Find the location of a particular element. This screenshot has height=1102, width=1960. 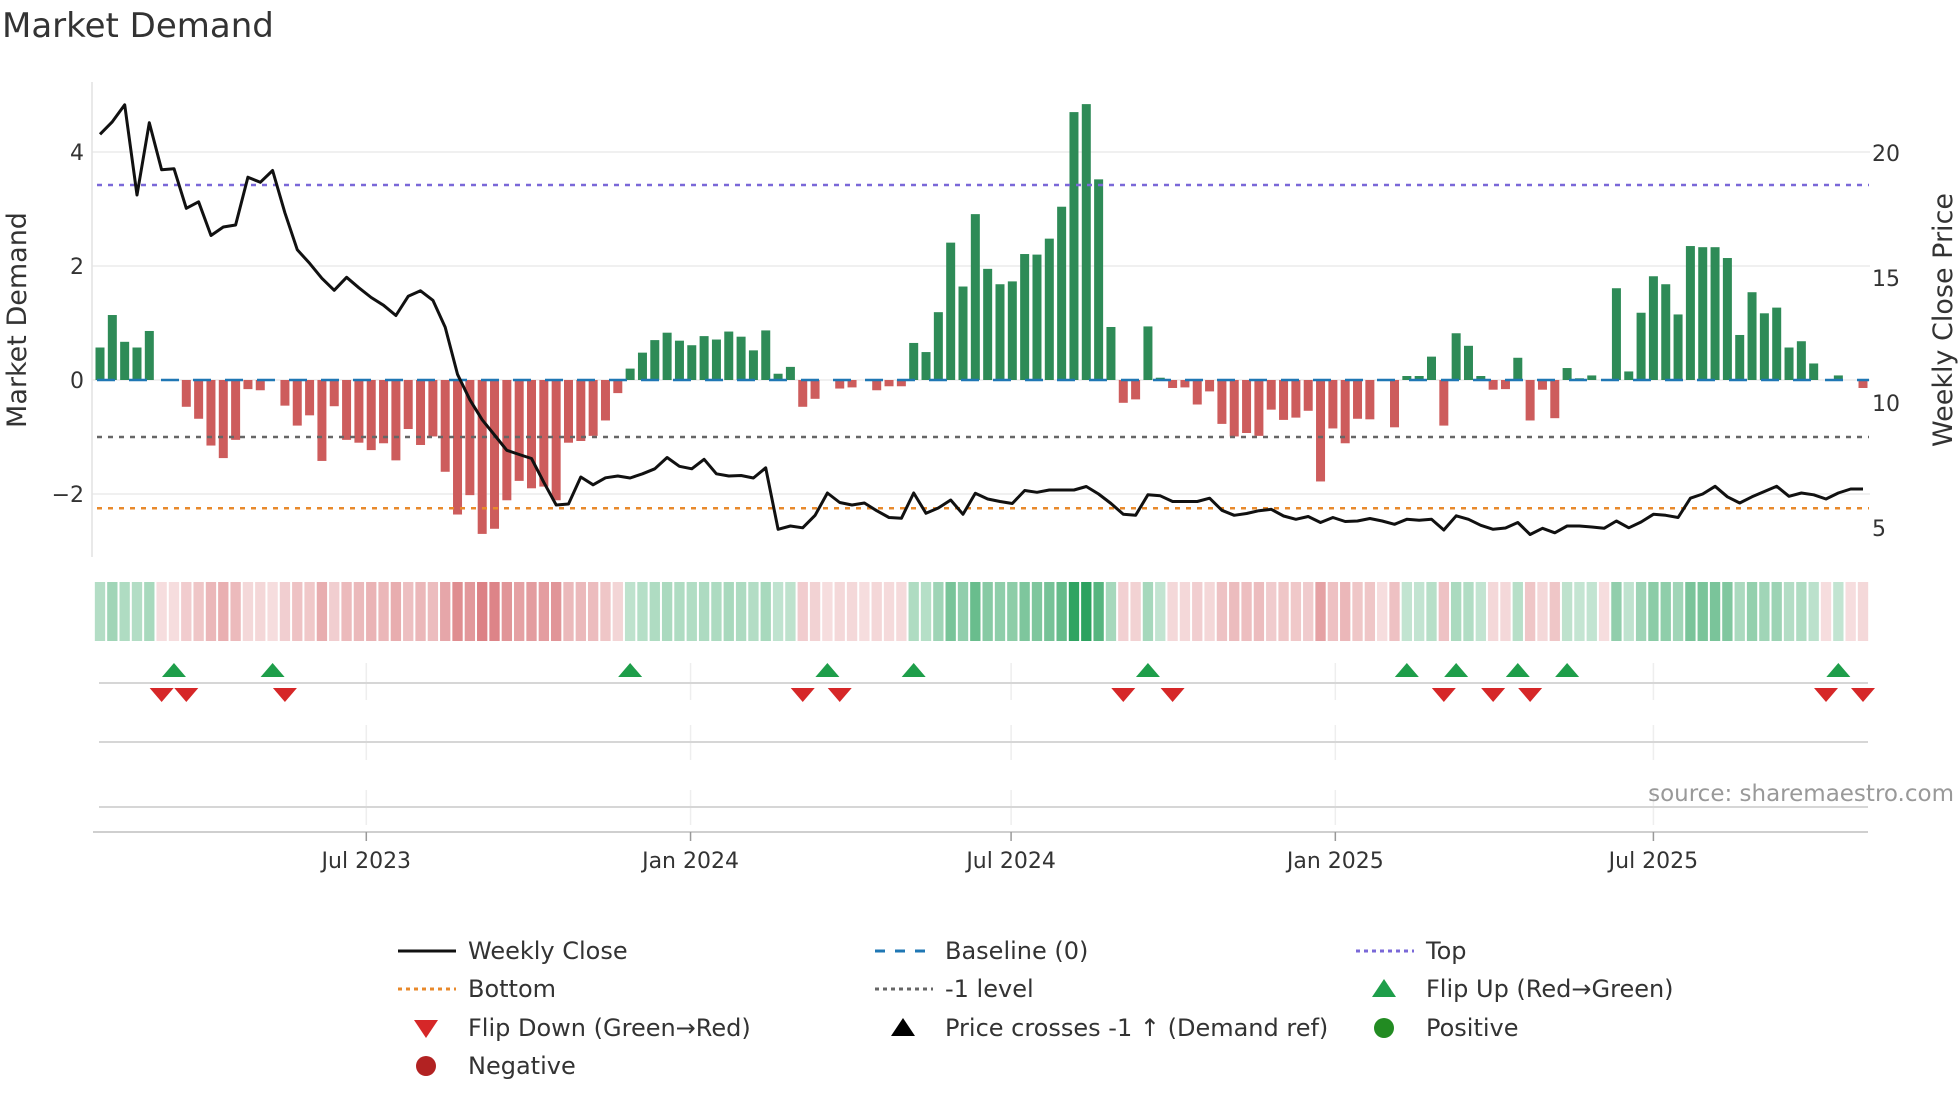

legend-label: Negative is located at coordinates (522, 1066).